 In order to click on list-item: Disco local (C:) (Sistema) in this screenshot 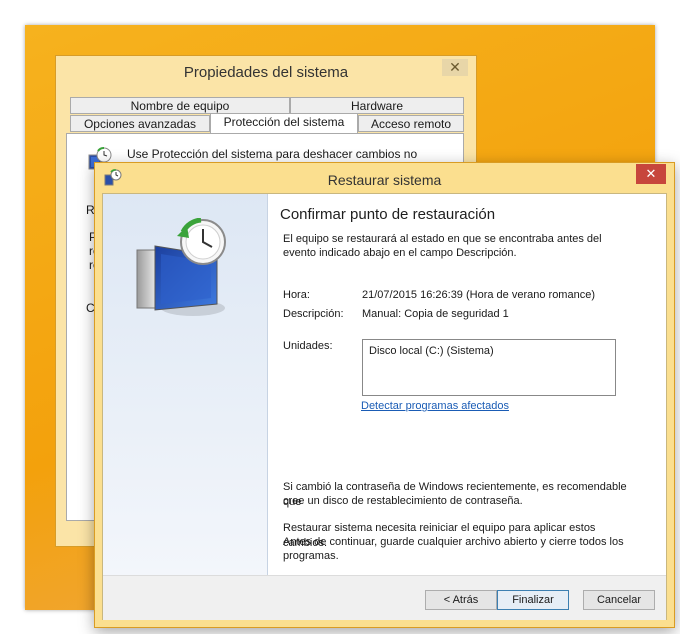, I will do `click(431, 351)`.